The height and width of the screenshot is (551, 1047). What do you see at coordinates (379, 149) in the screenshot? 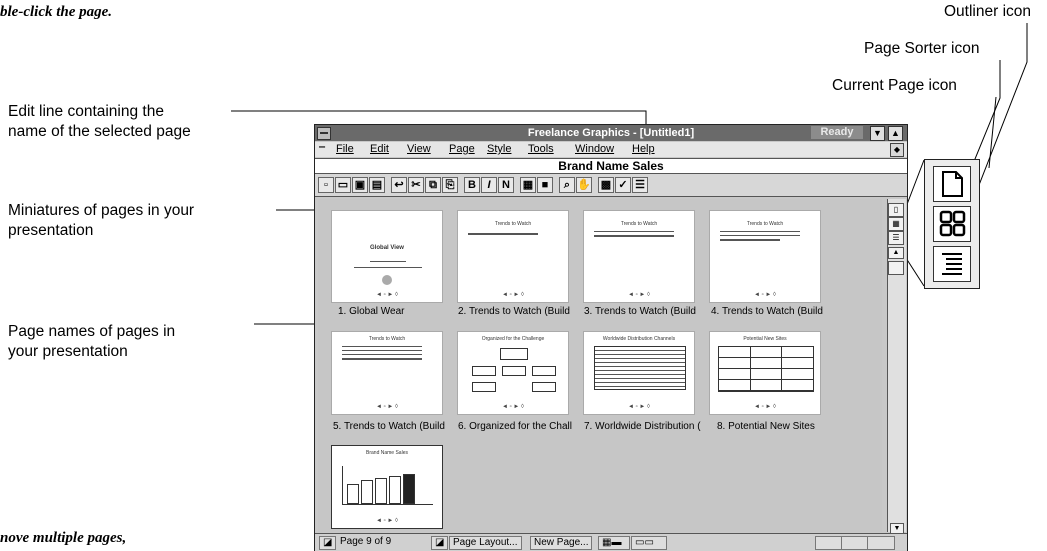
I see `menu-edit: Edit` at bounding box center [379, 149].